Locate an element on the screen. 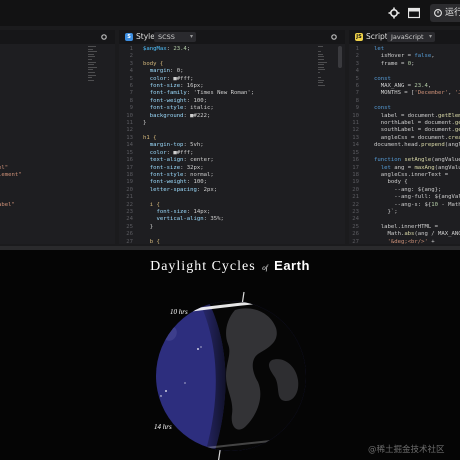 This screenshot has width=460, height=460. code-line: abel" is located at coordinates (7, 204).